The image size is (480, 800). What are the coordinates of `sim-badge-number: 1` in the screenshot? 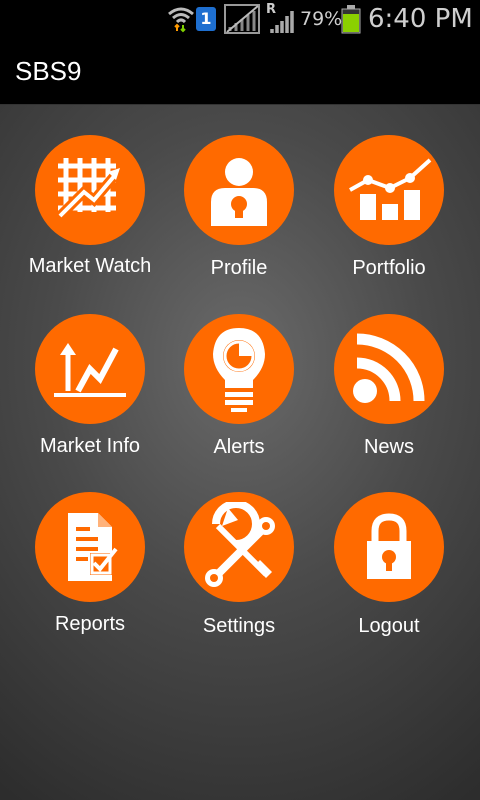 It's located at (206, 19).